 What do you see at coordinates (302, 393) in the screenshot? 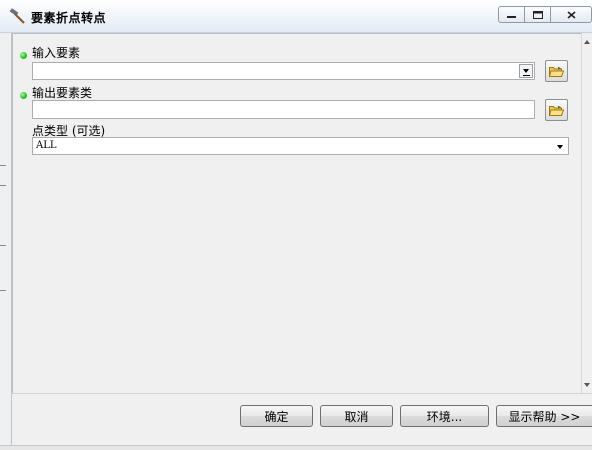
I see `button-bar-divider` at bounding box center [302, 393].